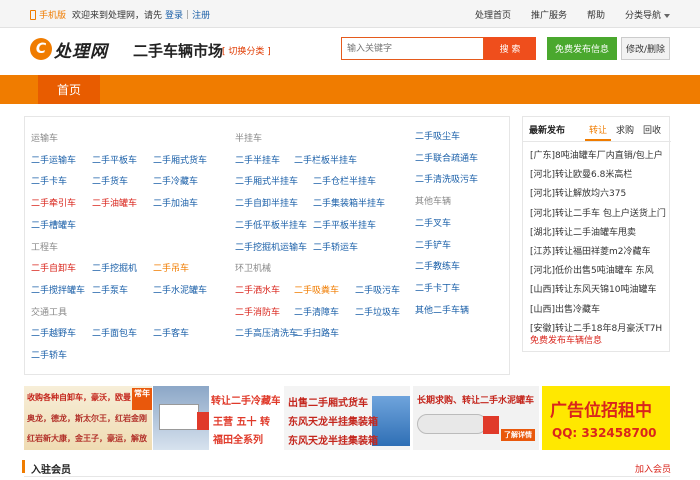  I want to click on category-link: 二手加油车, so click(175, 202).